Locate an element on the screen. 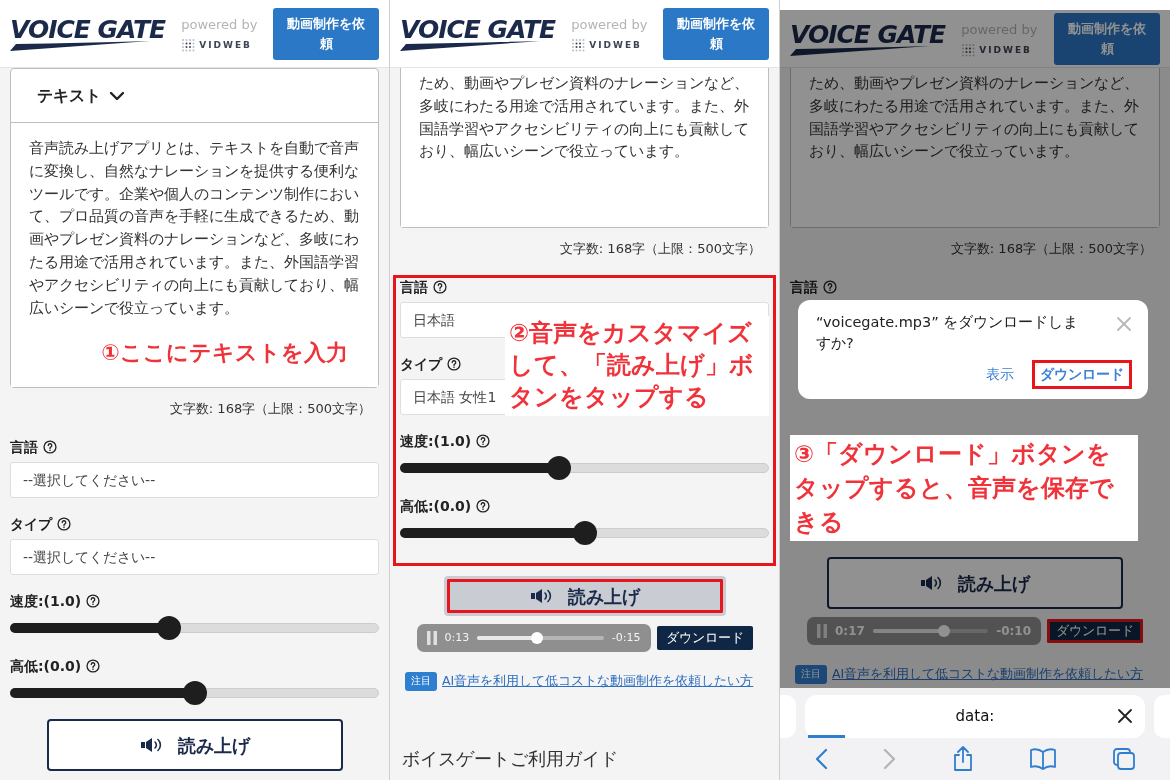  dialog-message: “voicegate.mp3” をダウンロードしますか? is located at coordinates (948, 333).